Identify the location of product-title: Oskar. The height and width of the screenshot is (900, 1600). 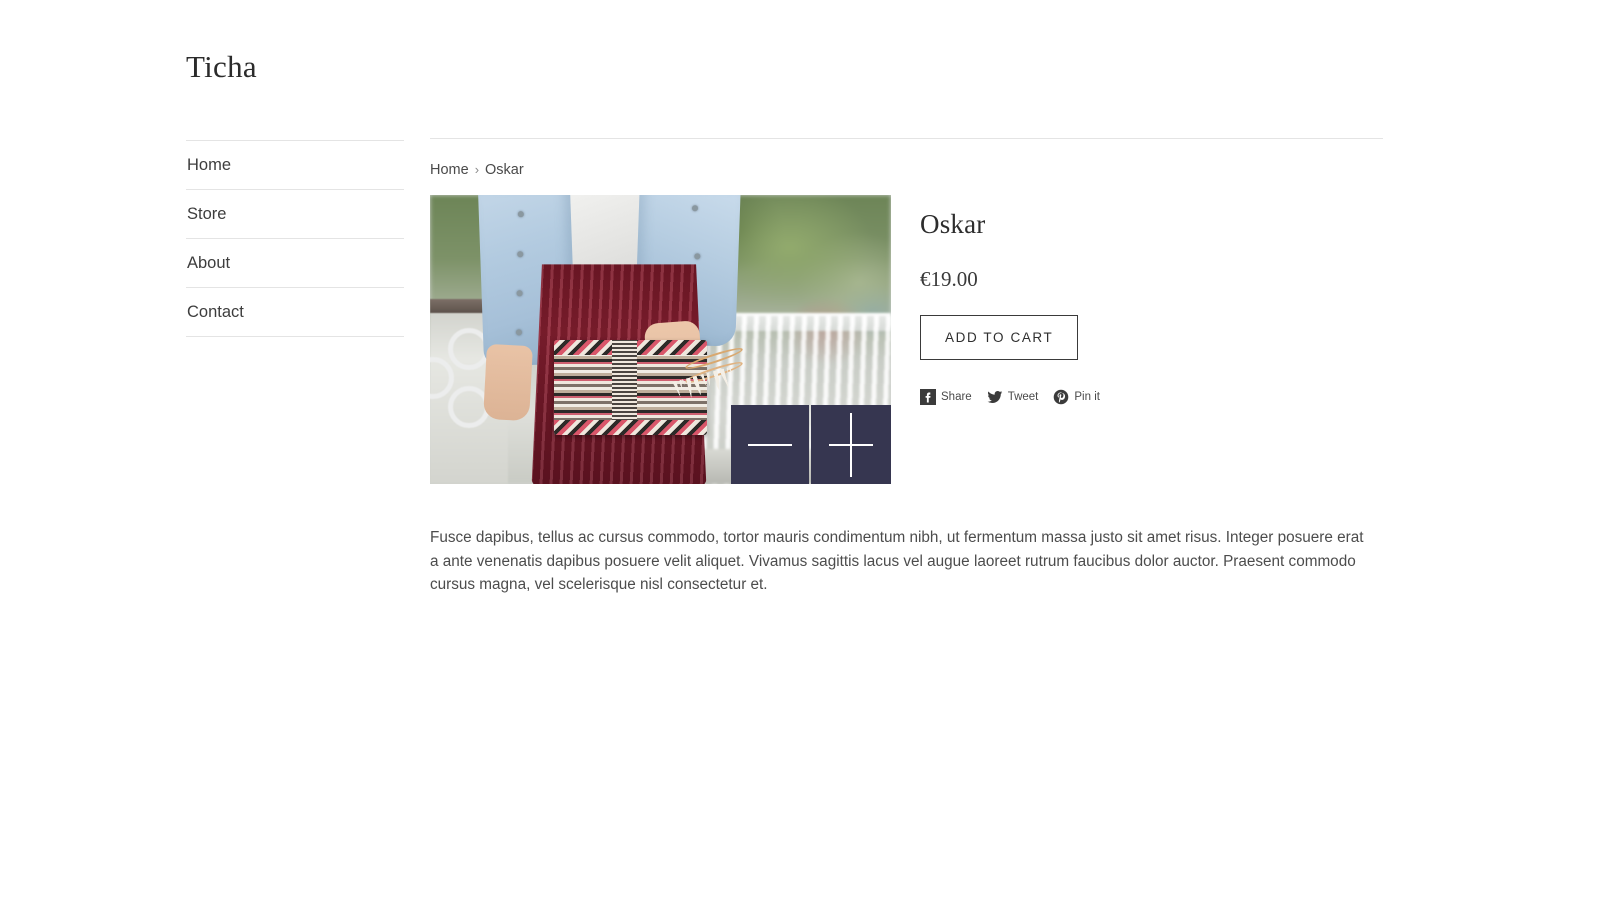
(953, 224).